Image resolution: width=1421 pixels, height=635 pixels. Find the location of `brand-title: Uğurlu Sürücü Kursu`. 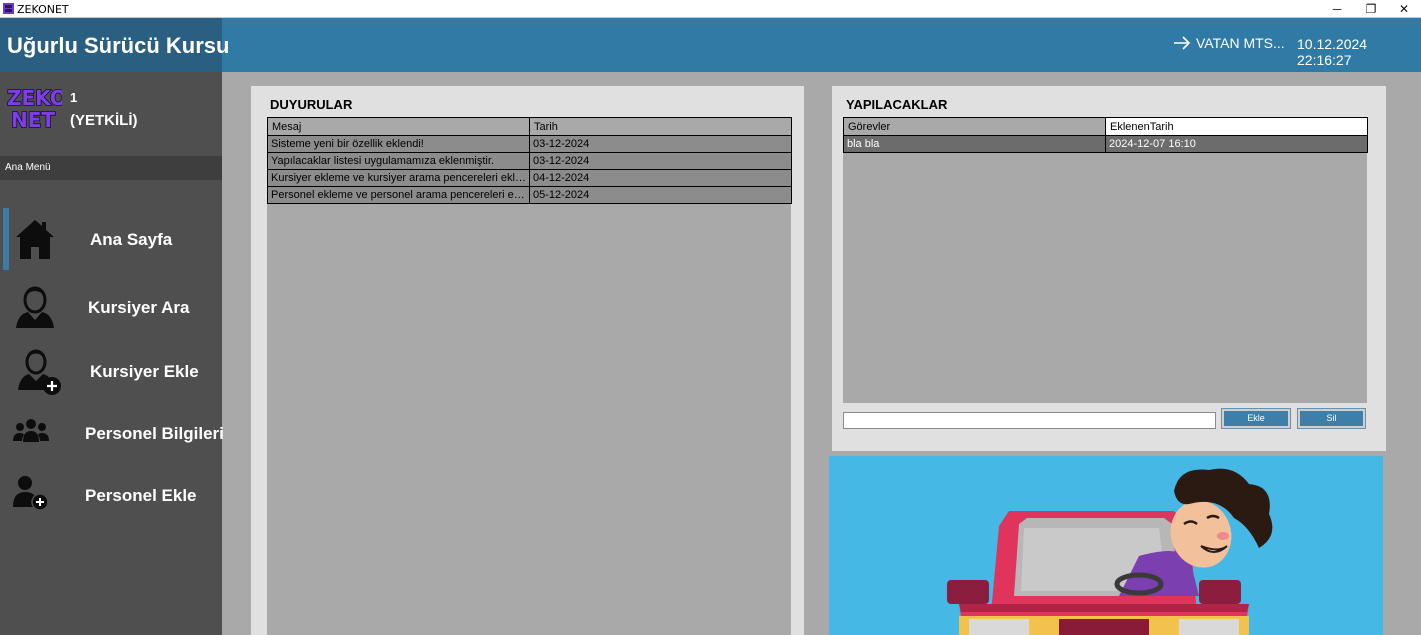

brand-title: Uğurlu Sürücü Kursu is located at coordinates (118, 45).